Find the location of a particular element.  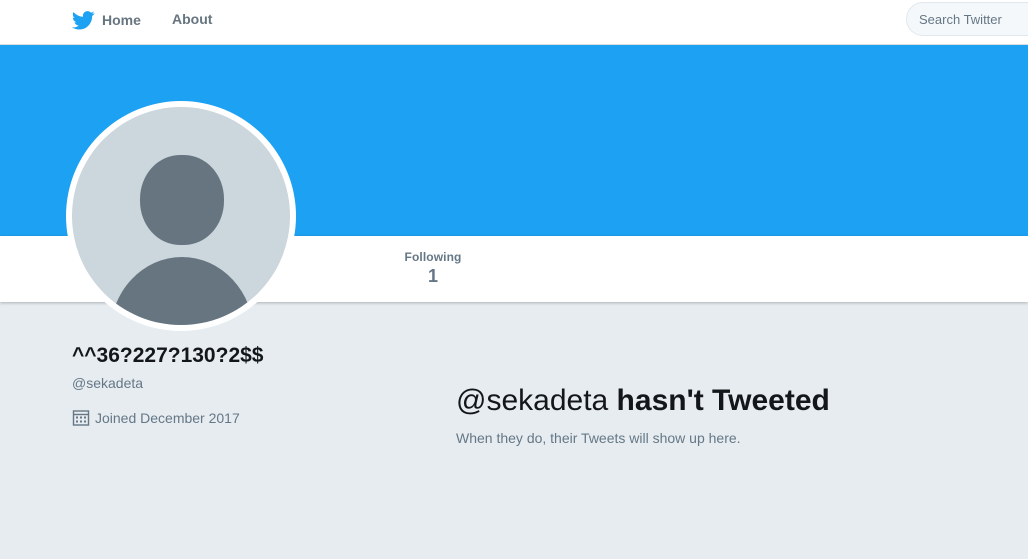

search-input is located at coordinates (967, 19).